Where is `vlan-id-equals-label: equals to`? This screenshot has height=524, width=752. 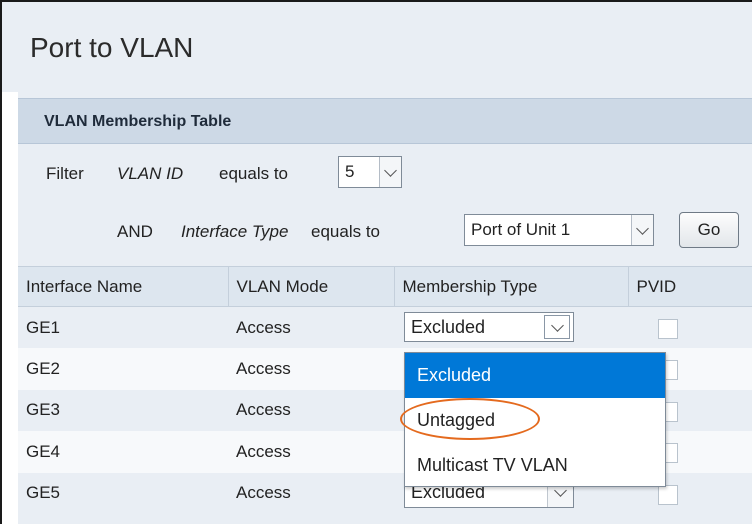
vlan-id-equals-label: equals to is located at coordinates (253, 173).